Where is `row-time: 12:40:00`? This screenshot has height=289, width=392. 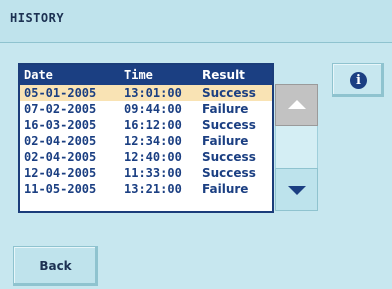 row-time: 12:40:00 is located at coordinates (153, 157).